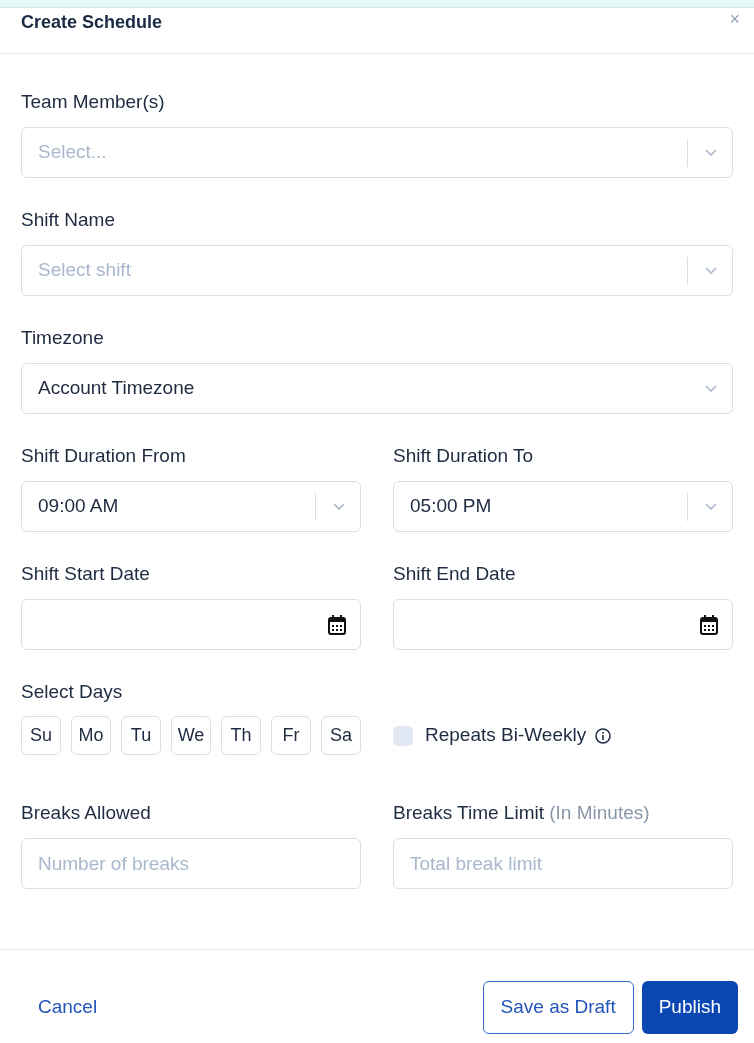 Image resolution: width=754 pixels, height=1043 pixels. What do you see at coordinates (464, 455) in the screenshot?
I see `field-label: Shift Duration To` at bounding box center [464, 455].